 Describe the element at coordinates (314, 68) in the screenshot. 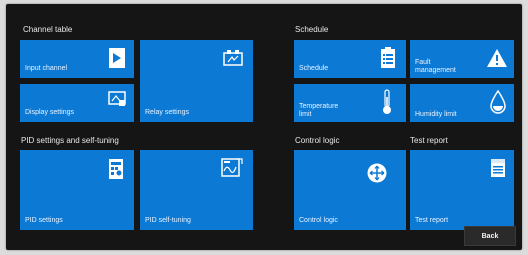

I see `tile-label: Schedule` at that location.